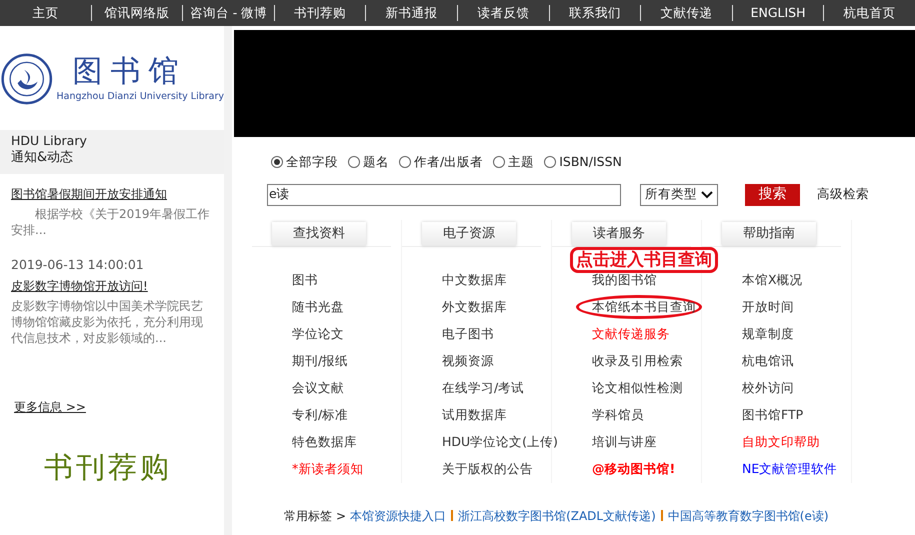  What do you see at coordinates (631, 334) in the screenshot?
I see `resource-link: 文献传递服务` at bounding box center [631, 334].